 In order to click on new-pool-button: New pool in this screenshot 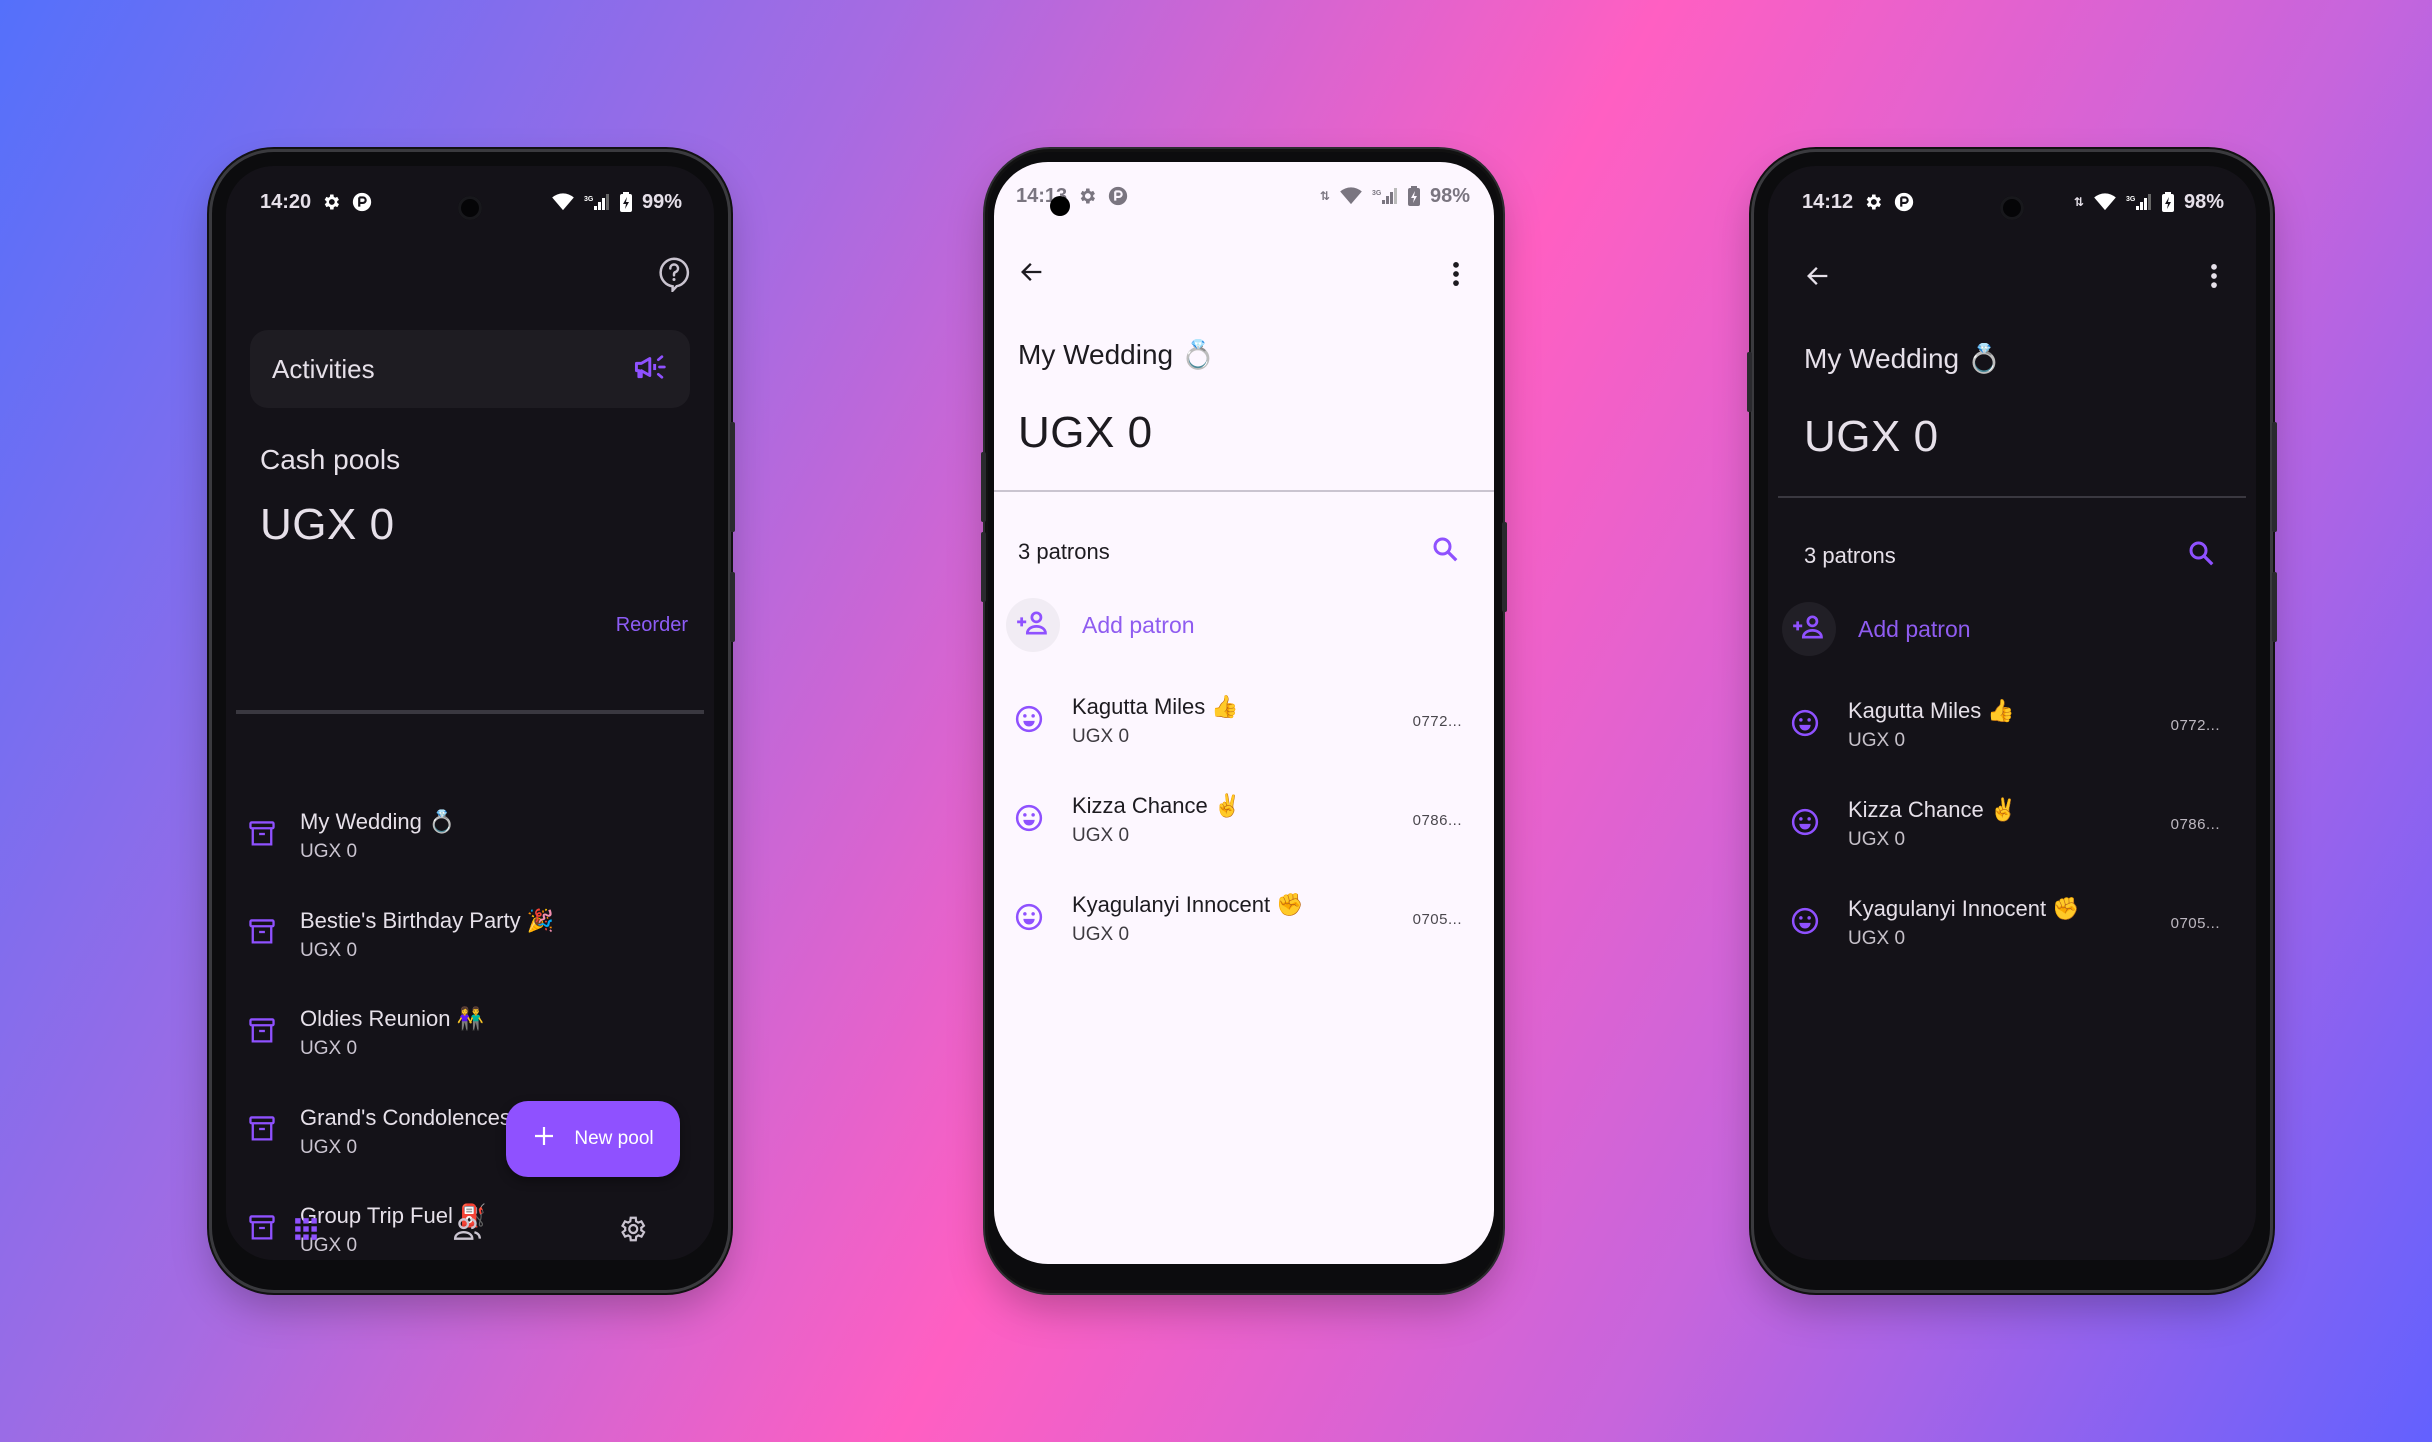, I will do `click(593, 1139)`.